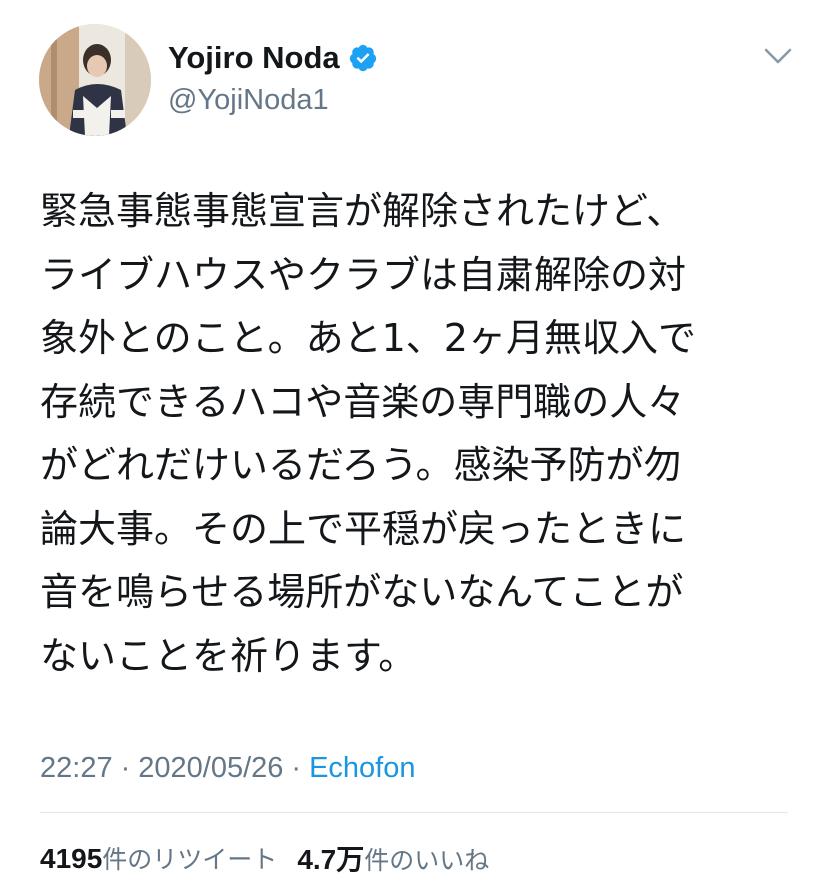 The width and height of the screenshot is (828, 890). I want to click on retweet-stat: 4195件のリツイート, so click(158, 858).